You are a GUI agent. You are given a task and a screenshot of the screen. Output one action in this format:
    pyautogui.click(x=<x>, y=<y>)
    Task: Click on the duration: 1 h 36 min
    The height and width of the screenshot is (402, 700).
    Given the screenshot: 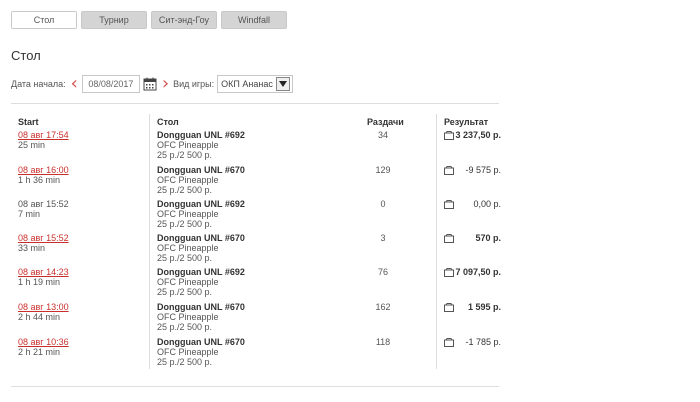 What is the action you would take?
    pyautogui.click(x=39, y=180)
    